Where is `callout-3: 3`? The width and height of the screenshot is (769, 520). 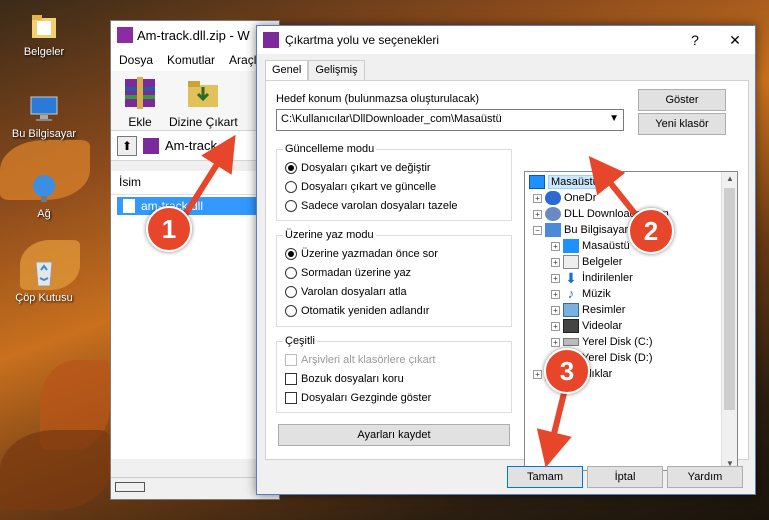 callout-3: 3 is located at coordinates (567, 371).